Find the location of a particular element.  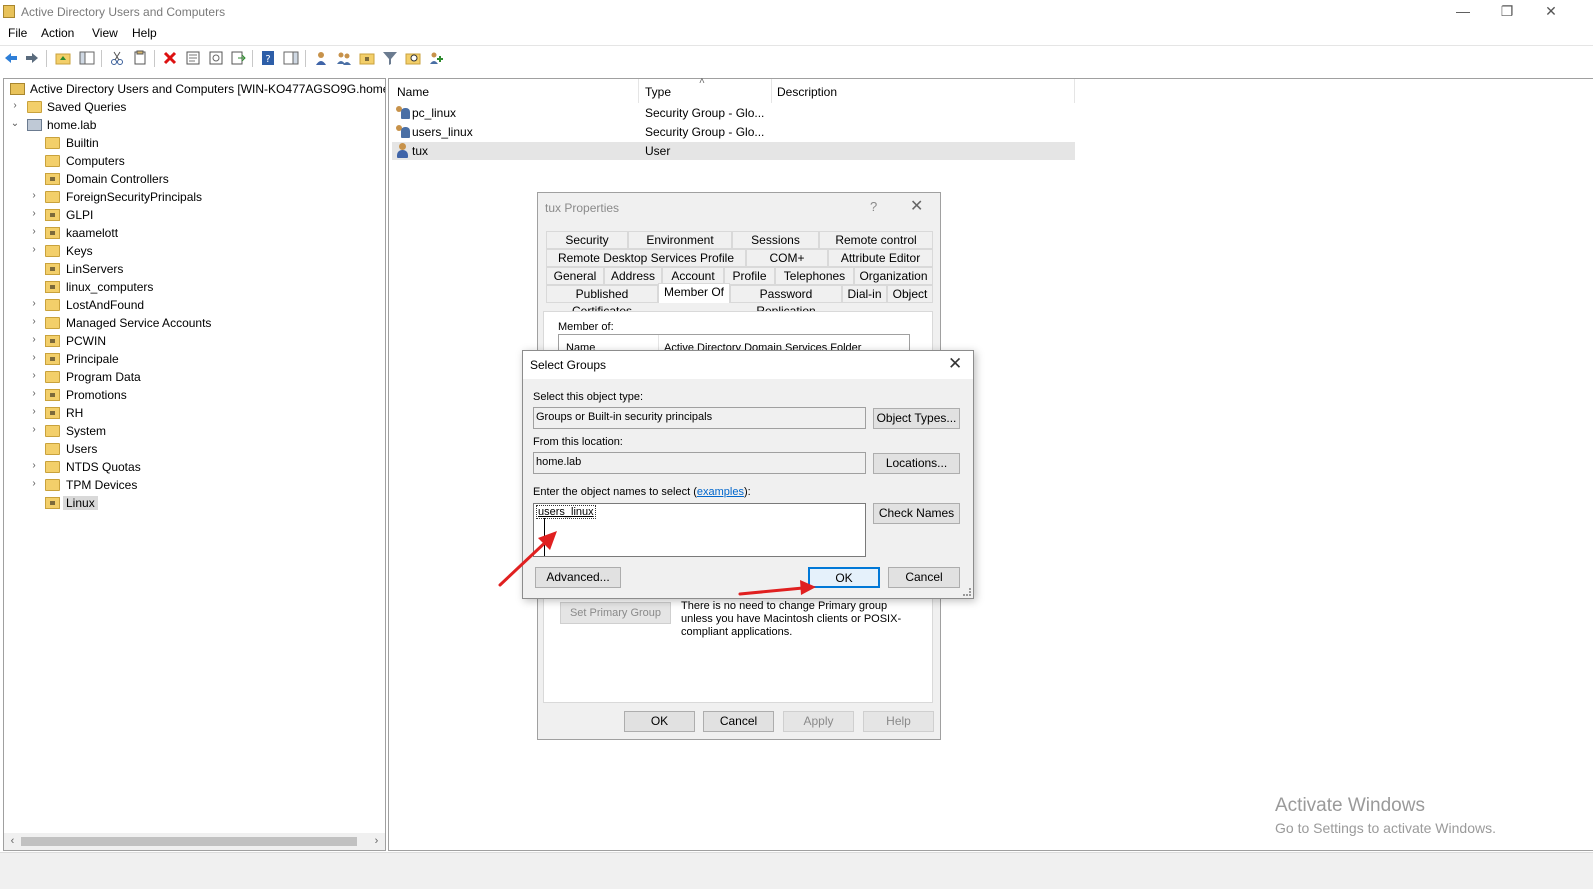

examples-link: examples is located at coordinates (720, 492).